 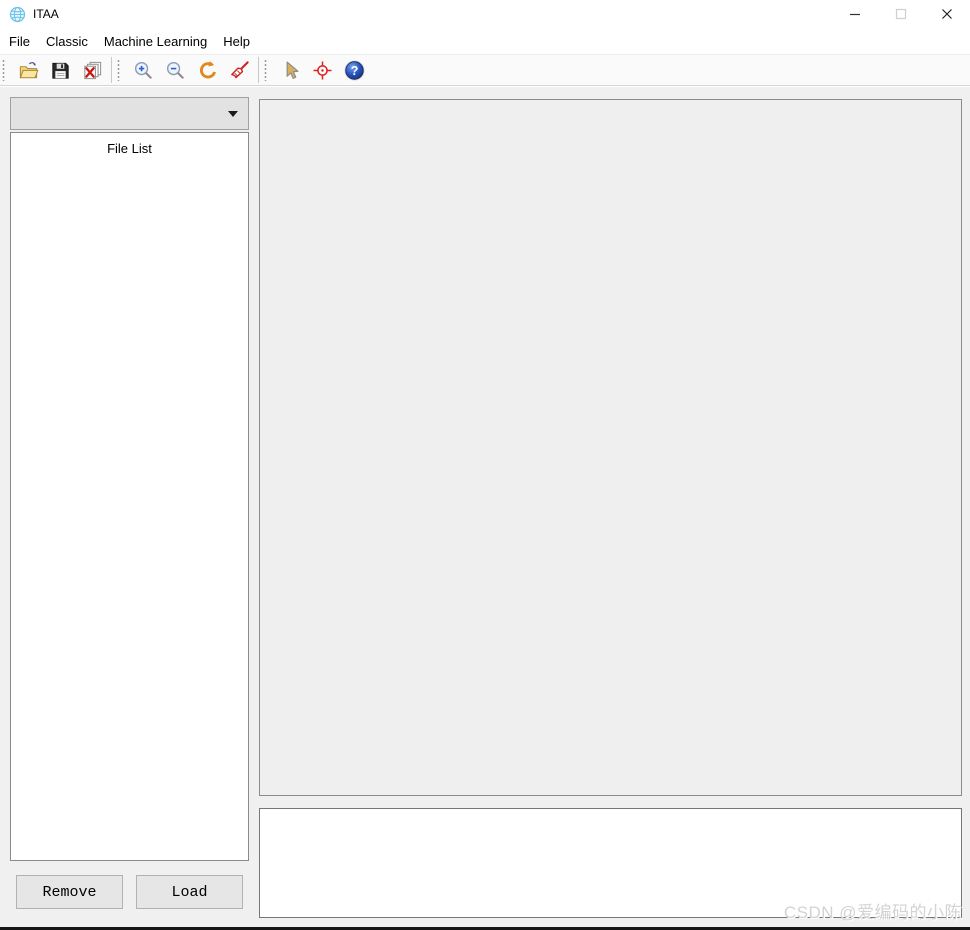 I want to click on globe-icon, so click(x=17, y=14).